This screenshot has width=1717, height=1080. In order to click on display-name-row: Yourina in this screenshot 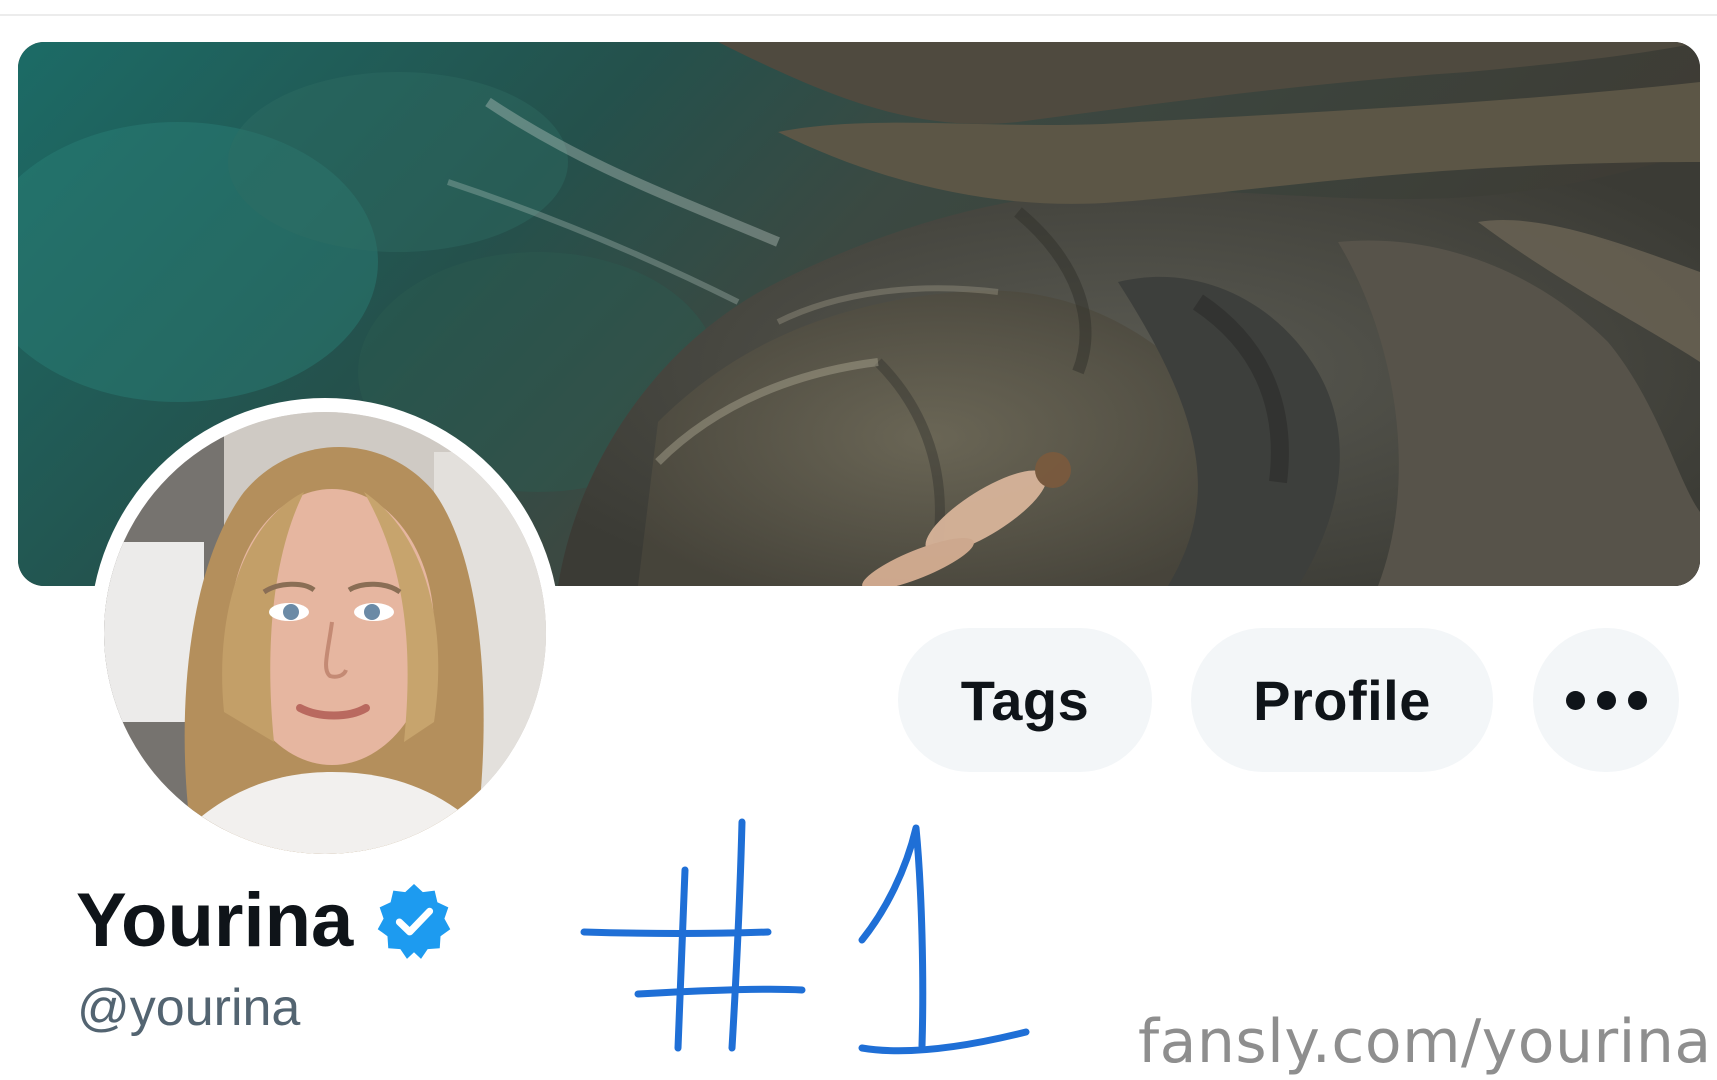, I will do `click(264, 921)`.